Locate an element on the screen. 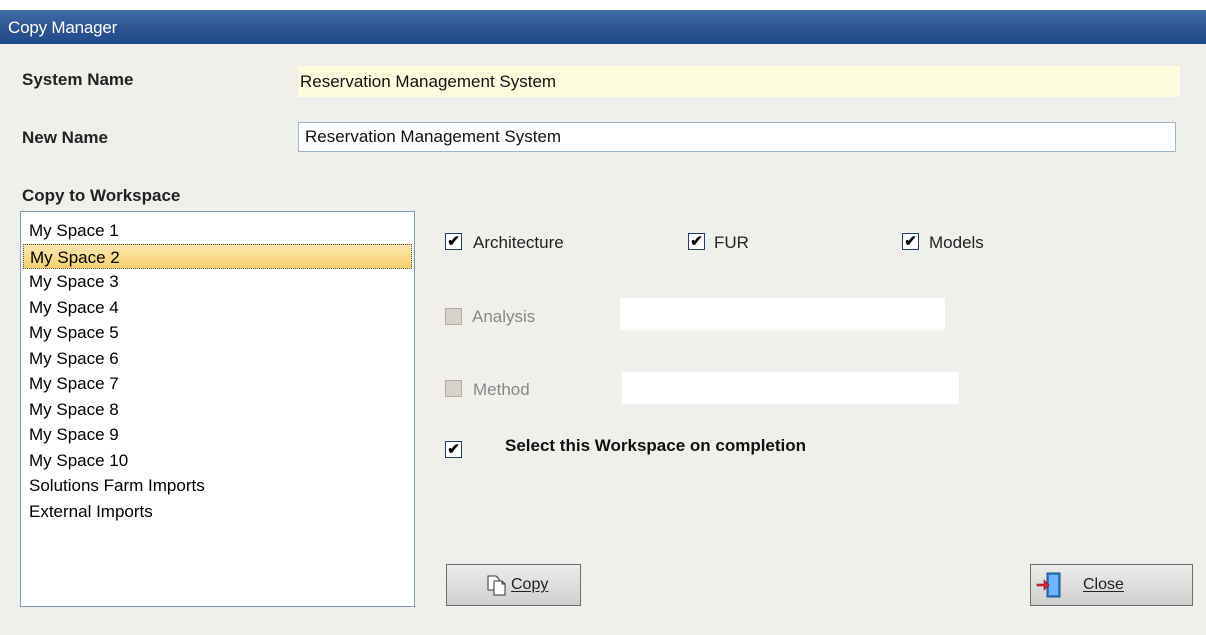  workspace-item: External Imports is located at coordinates (217, 512).